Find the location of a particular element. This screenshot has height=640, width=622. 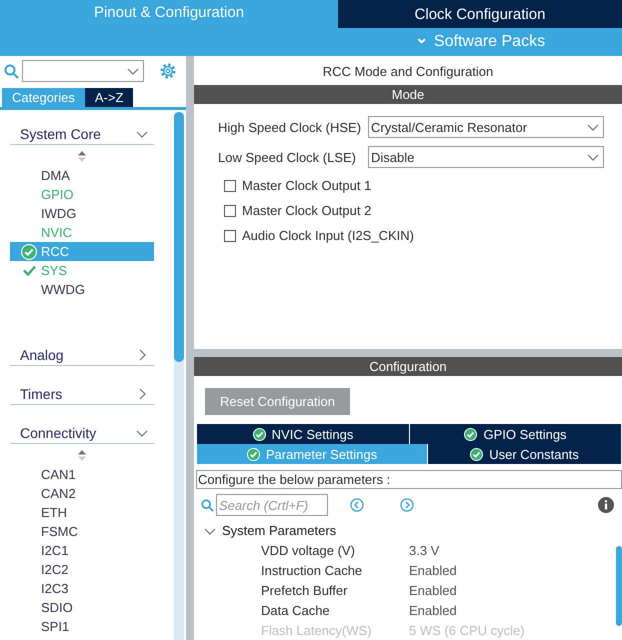

parameter-name: VDD voltage (V) is located at coordinates (308, 550).